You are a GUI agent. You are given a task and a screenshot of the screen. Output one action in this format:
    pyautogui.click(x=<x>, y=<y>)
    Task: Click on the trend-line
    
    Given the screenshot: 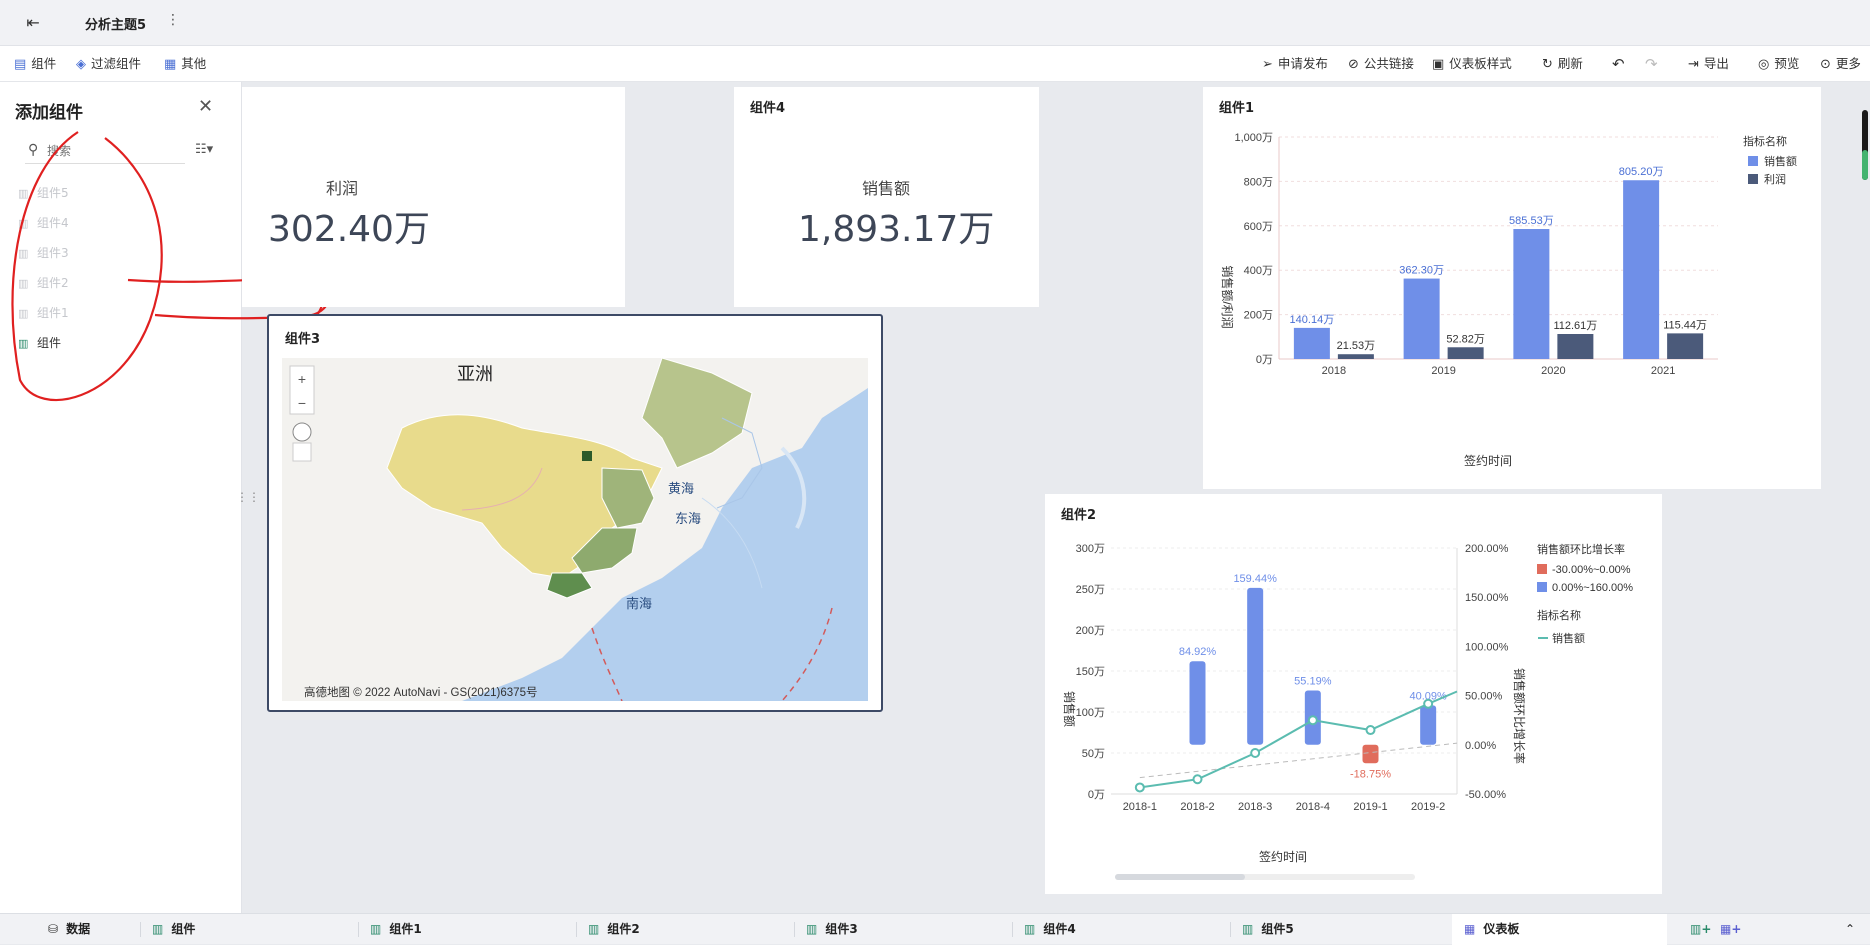 What is the action you would take?
    pyautogui.click(x=1298, y=760)
    